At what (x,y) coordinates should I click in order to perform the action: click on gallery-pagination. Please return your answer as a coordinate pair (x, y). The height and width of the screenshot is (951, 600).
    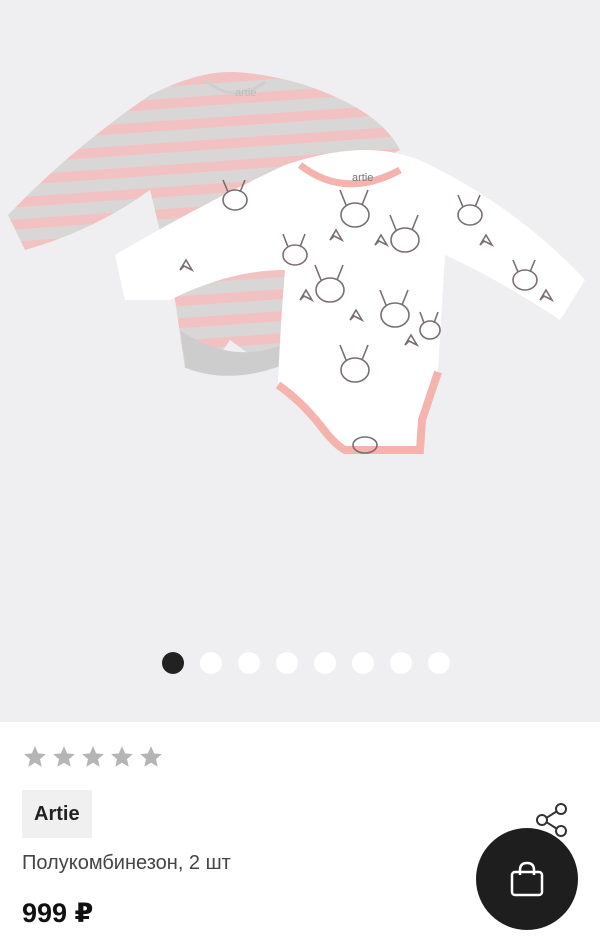
    Looking at the image, I should click on (300, 663).